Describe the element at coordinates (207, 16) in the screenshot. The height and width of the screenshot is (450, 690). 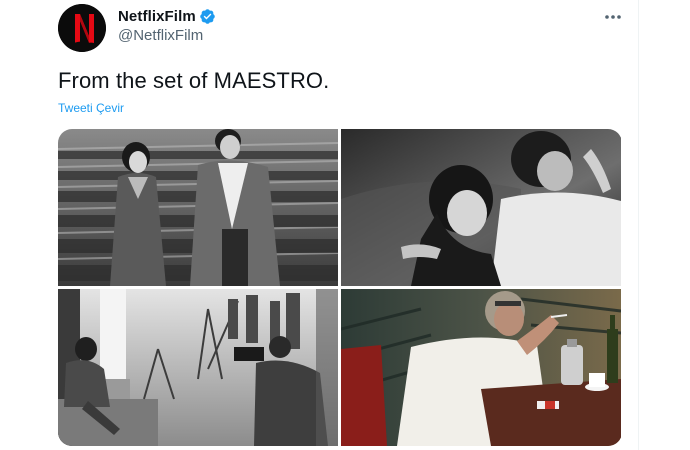
I see `verified-badge-icon` at that location.